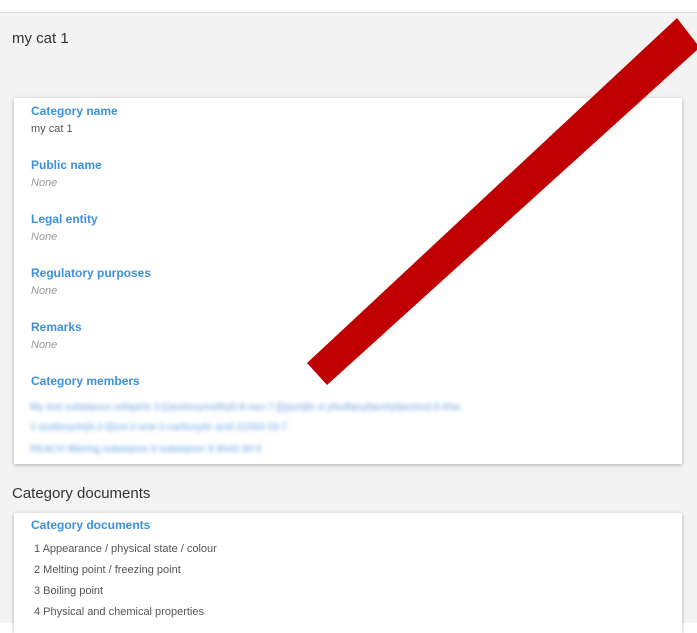 The image size is (697, 633). What do you see at coordinates (64, 219) in the screenshot?
I see `legal-entity-label: Legal entity` at bounding box center [64, 219].